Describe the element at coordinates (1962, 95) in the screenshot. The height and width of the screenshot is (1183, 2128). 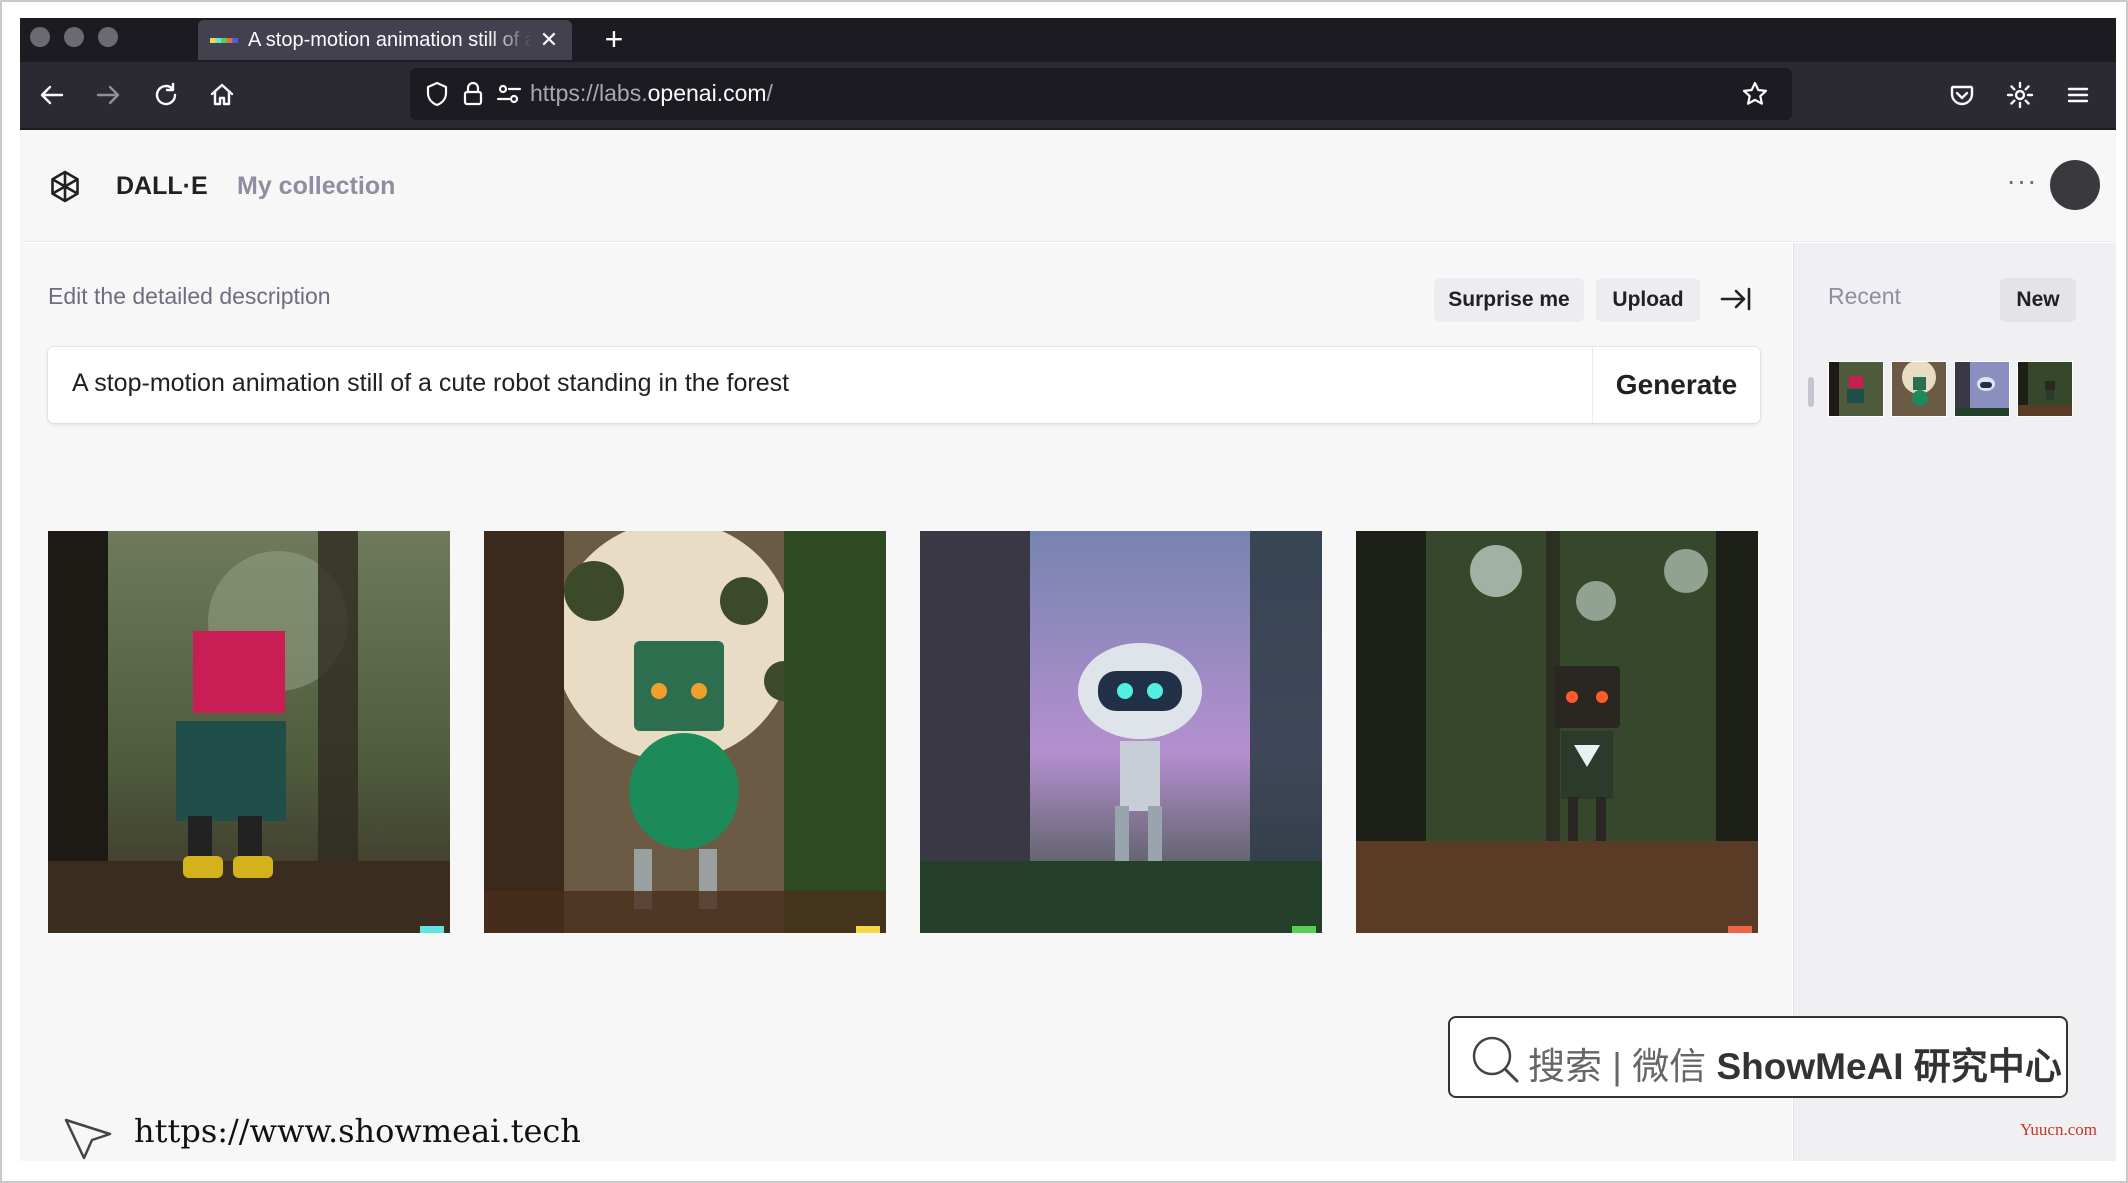
I see `pocket-icon` at that location.